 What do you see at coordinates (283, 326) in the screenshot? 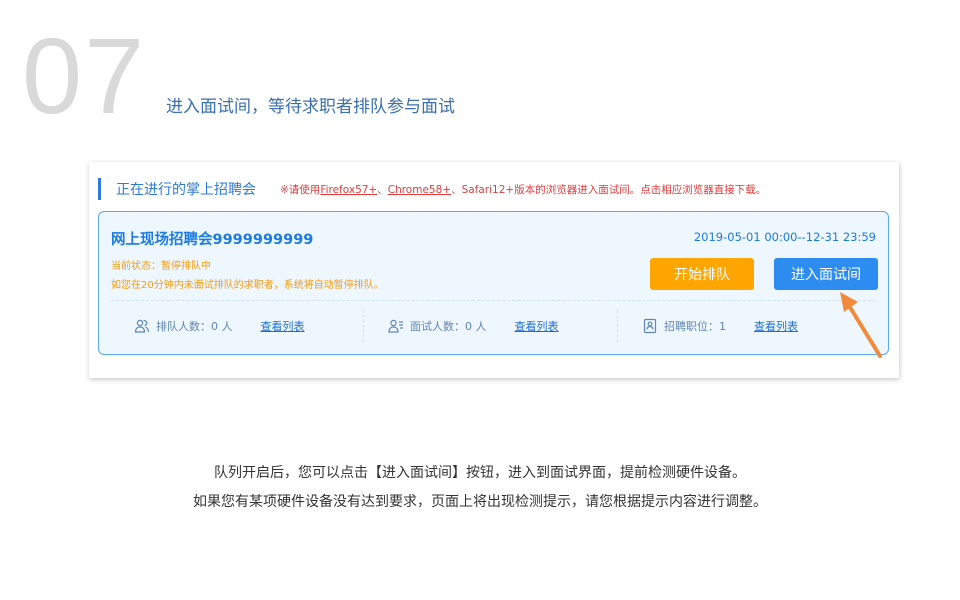
I see `queue-view-list-link: 查看列表` at bounding box center [283, 326].